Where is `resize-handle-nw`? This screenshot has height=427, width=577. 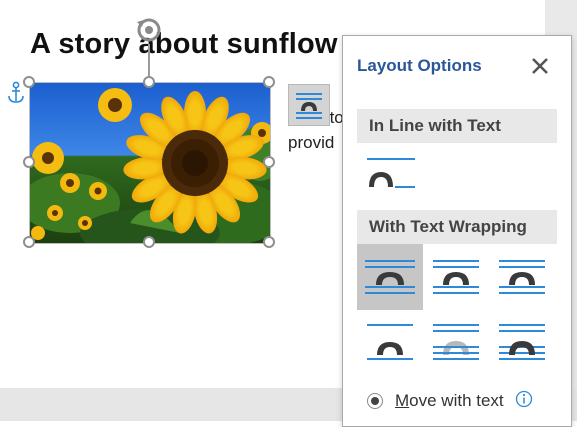 resize-handle-nw is located at coordinates (29, 82).